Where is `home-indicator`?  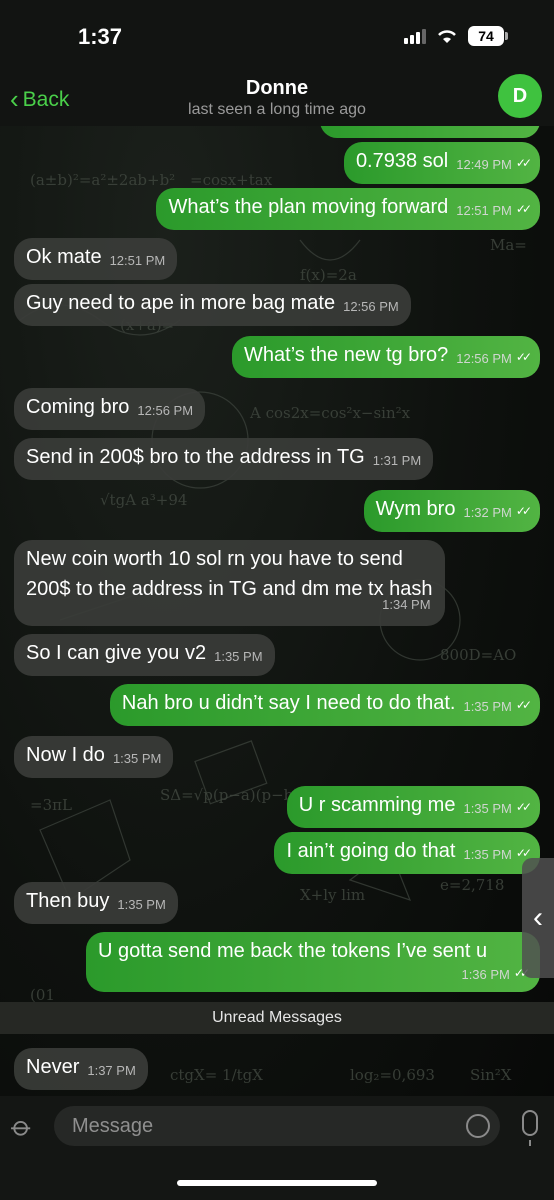 home-indicator is located at coordinates (277, 1183).